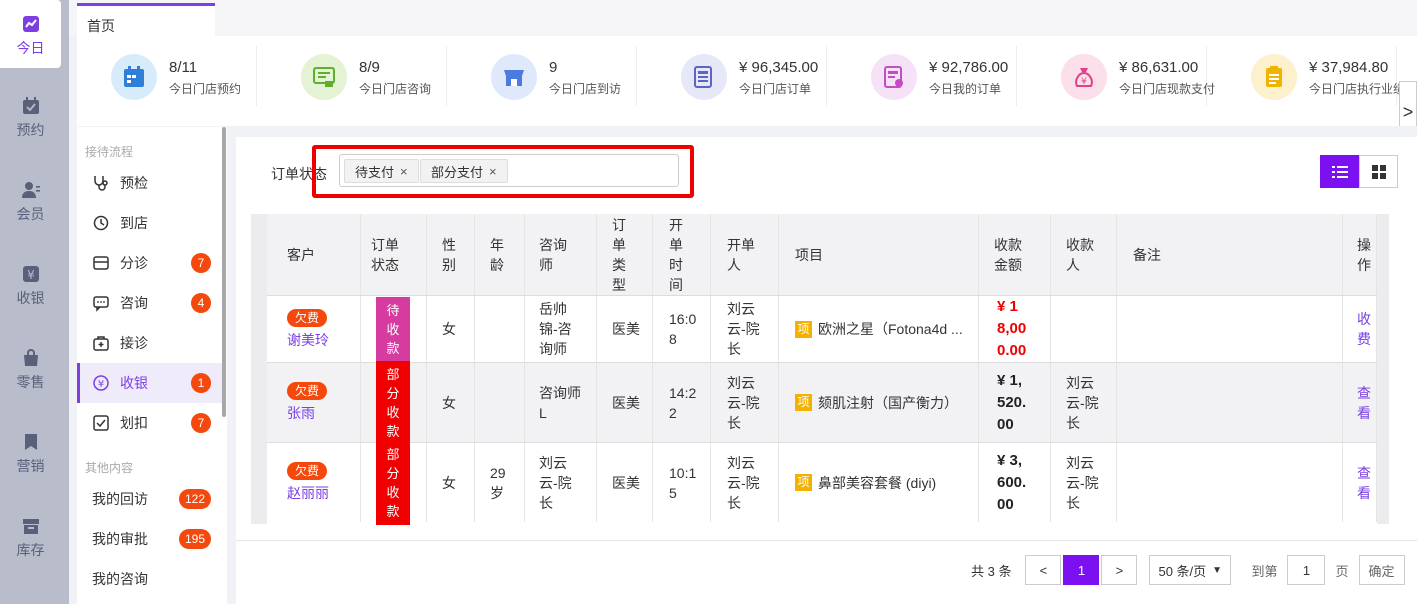 This screenshot has height=604, width=1417. I want to click on customer-cell: 欠费 谢美玲, so click(314, 329).